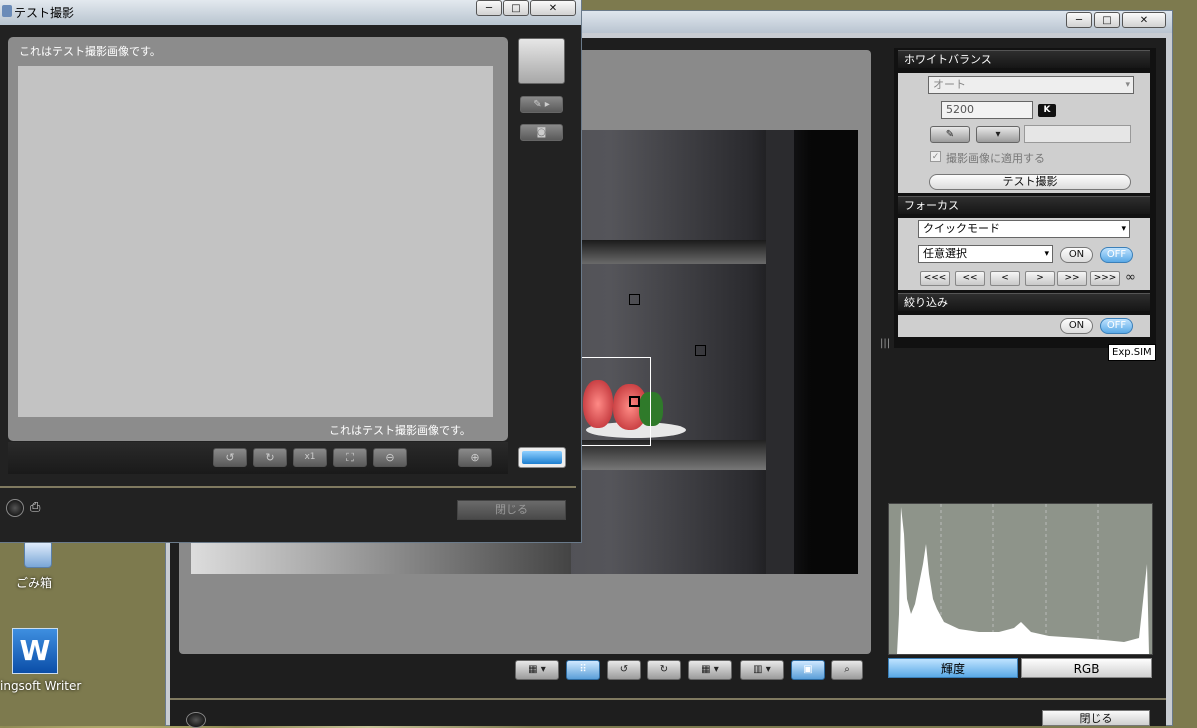 This screenshot has height=728, width=1197. Describe the element at coordinates (985, 254) in the screenshot. I see `af-point-select: 任意選択 ▾` at that location.